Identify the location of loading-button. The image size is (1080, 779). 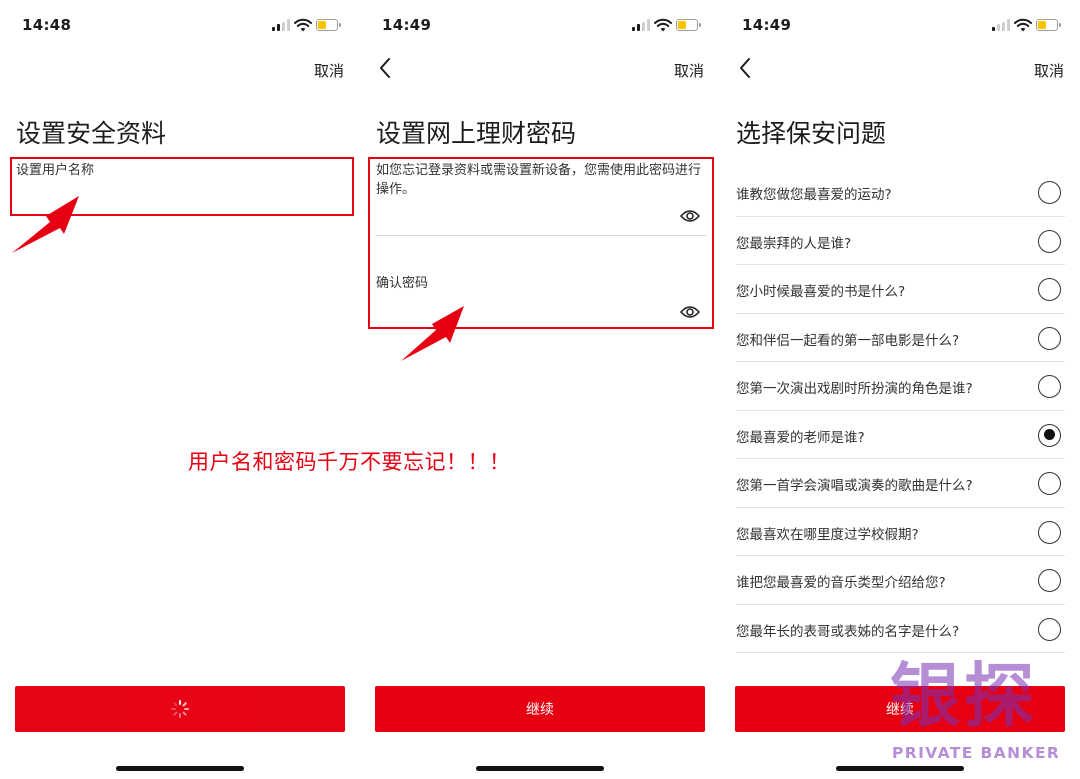
(180, 709).